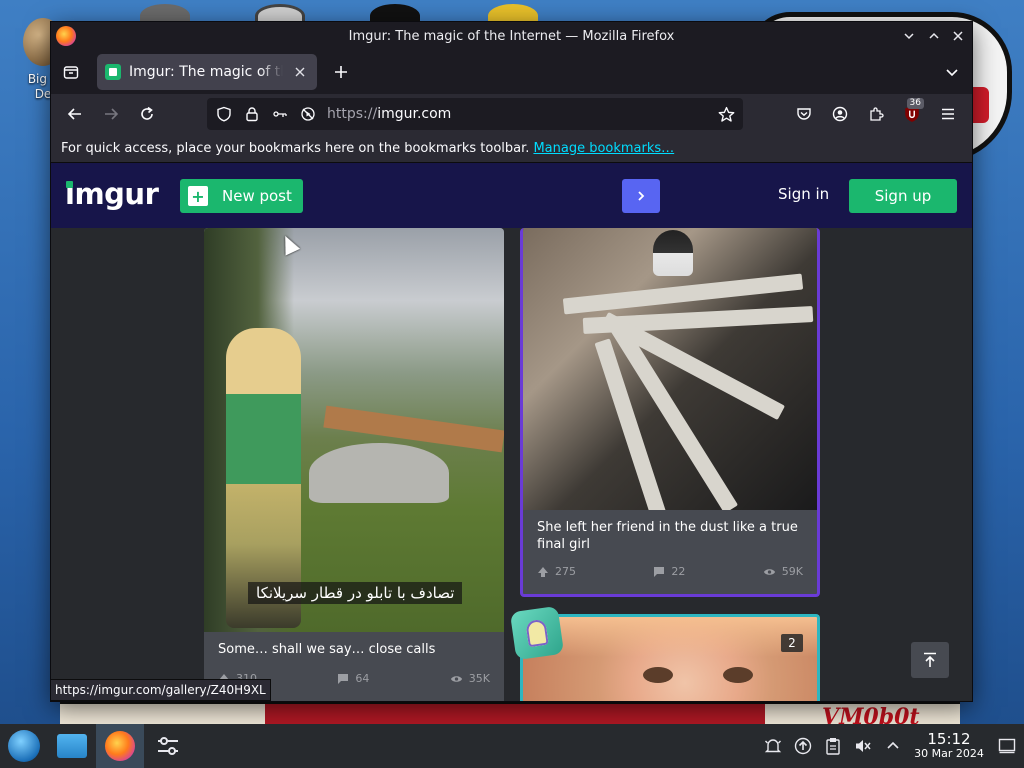 The width and height of the screenshot is (1024, 768). I want to click on post-thumbnail, so click(670, 369).